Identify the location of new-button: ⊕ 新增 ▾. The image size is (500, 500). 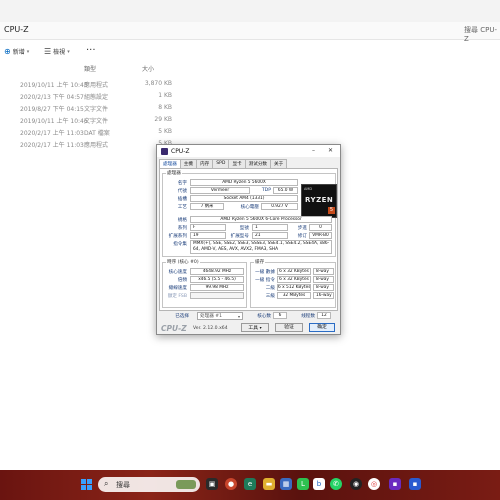
(16, 51).